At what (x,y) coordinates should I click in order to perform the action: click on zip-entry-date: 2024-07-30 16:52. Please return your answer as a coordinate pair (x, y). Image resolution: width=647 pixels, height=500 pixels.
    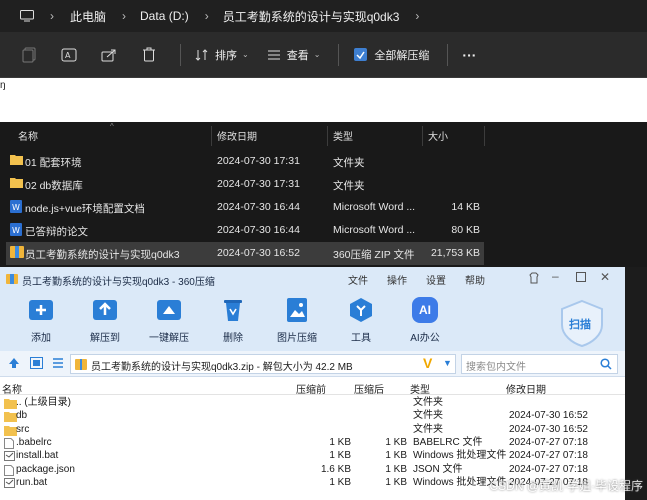
    Looking at the image, I should click on (548, 416).